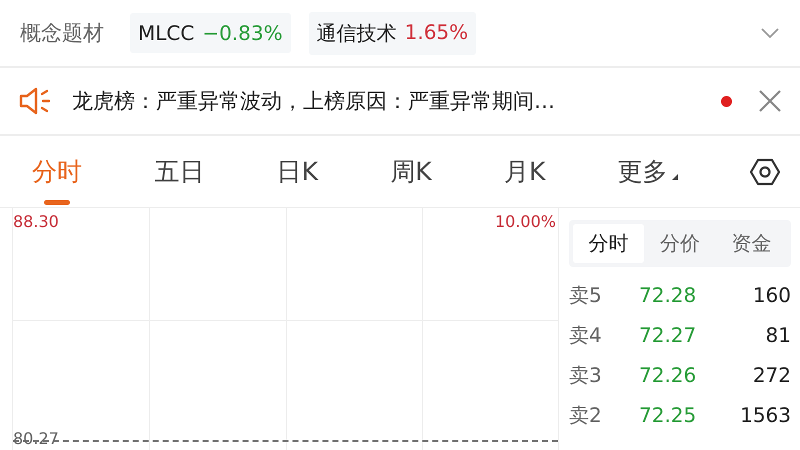  I want to click on period-tab: 月K, so click(525, 171).